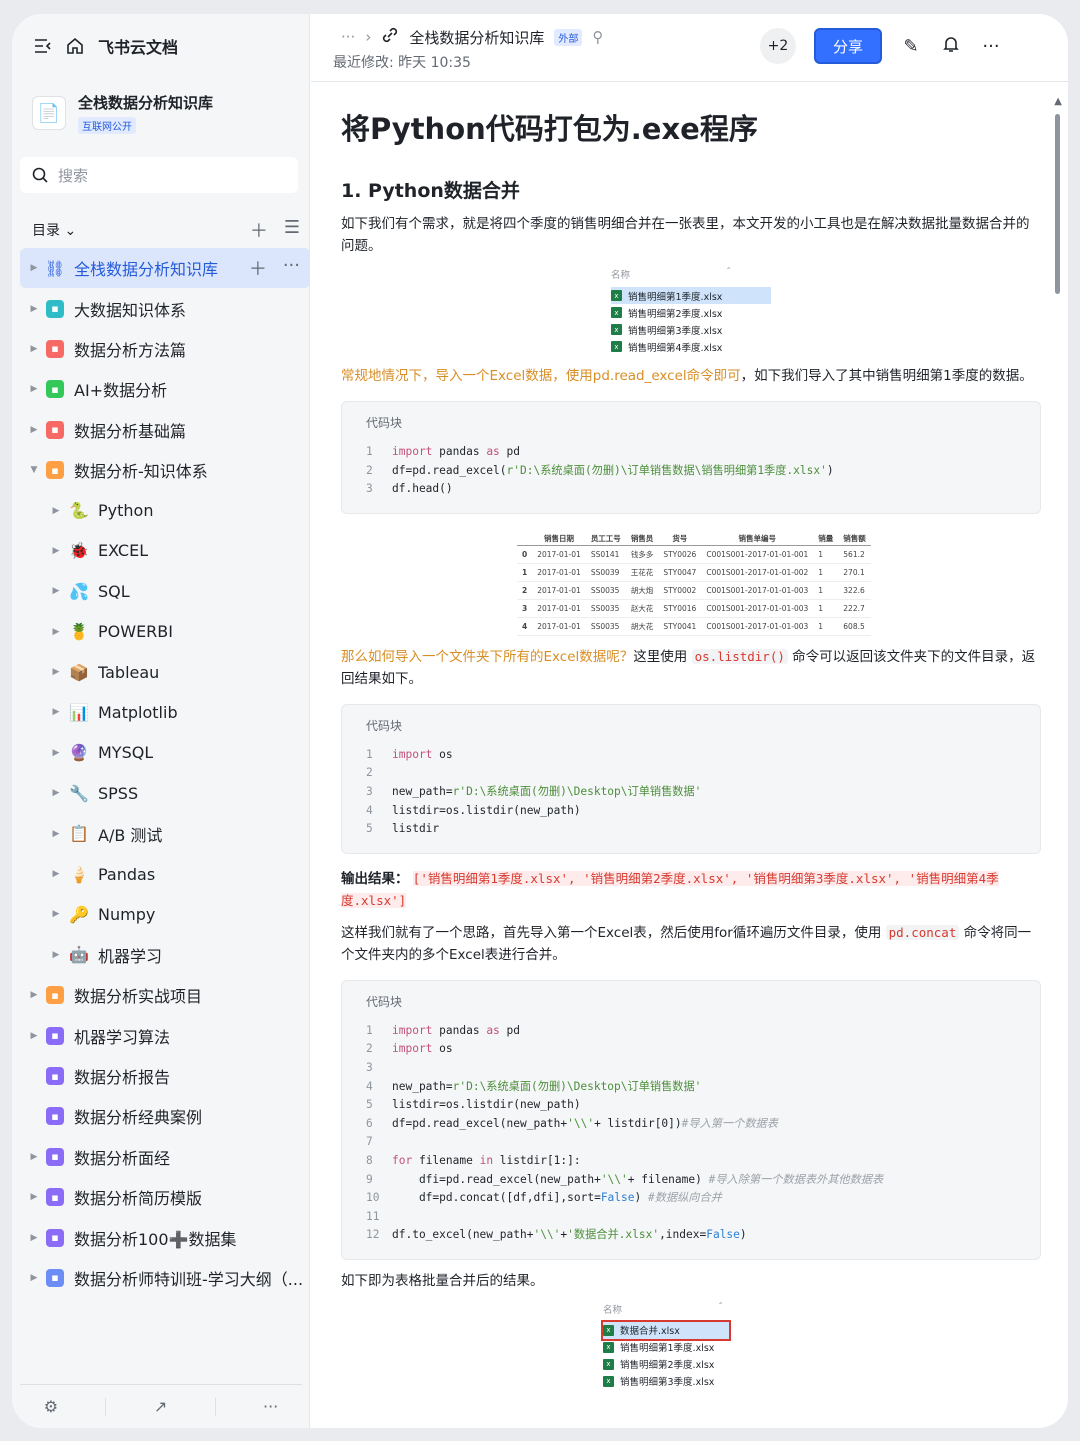 The height and width of the screenshot is (1441, 1080). I want to click on tree-item: ▪ 数据分析经典案例, so click(165, 1116).